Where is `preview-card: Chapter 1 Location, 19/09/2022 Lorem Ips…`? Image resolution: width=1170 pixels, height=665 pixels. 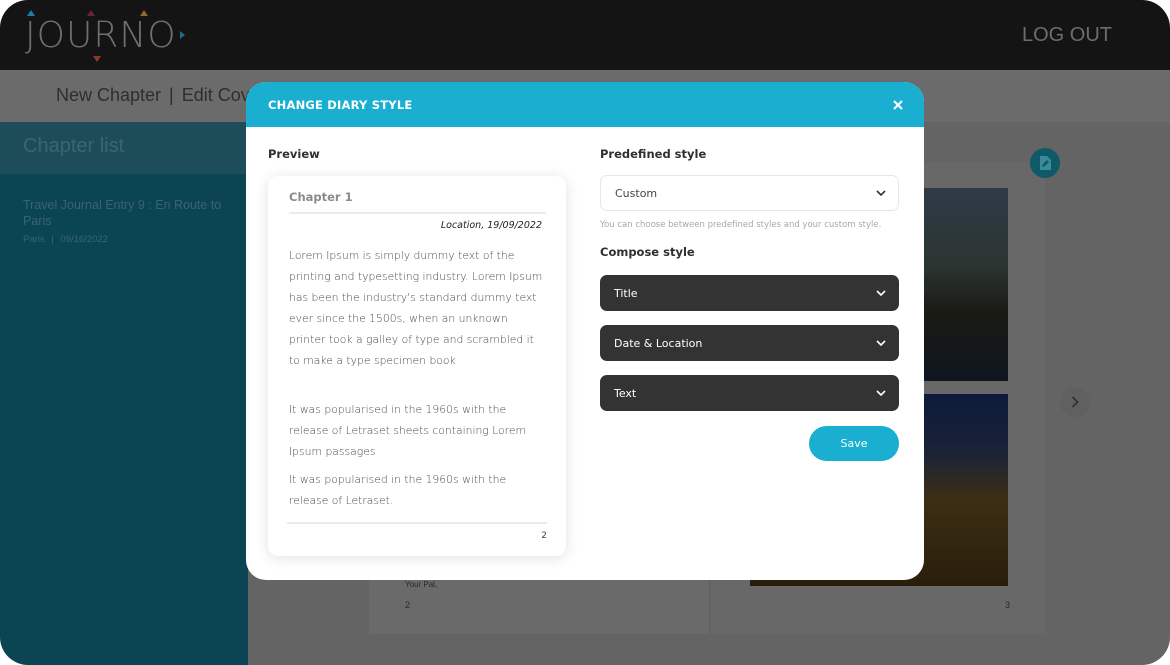
preview-card: Chapter 1 Location, 19/09/2022 Lorem Ips… is located at coordinates (417, 366).